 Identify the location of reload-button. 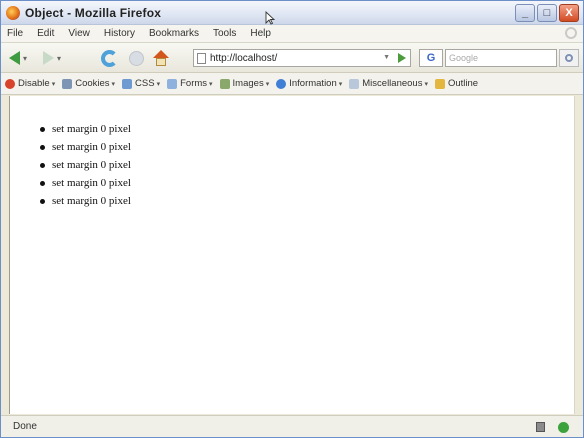
(109, 58).